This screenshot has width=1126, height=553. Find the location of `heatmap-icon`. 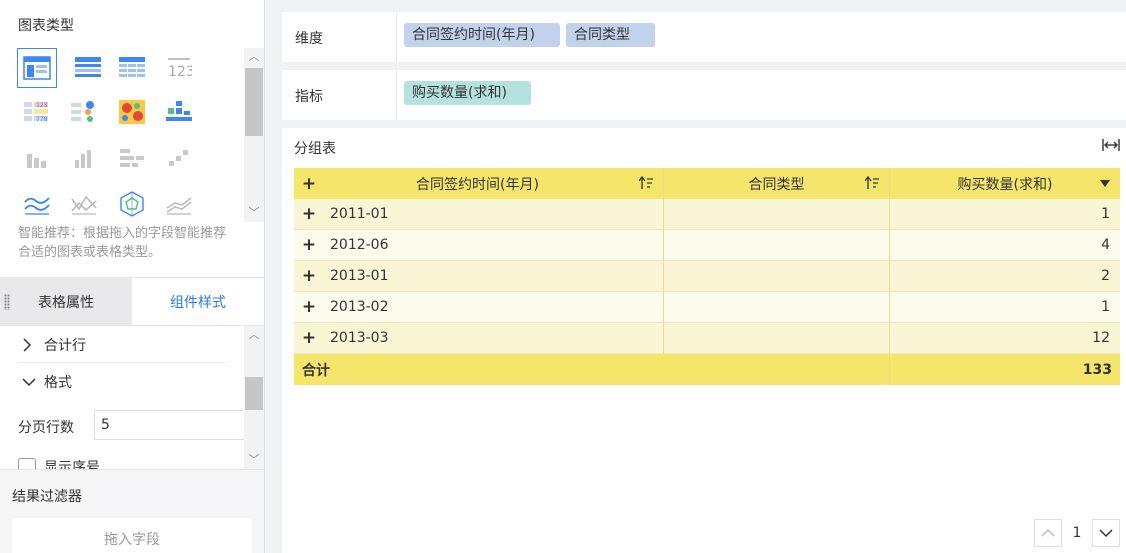

heatmap-icon is located at coordinates (132, 112).